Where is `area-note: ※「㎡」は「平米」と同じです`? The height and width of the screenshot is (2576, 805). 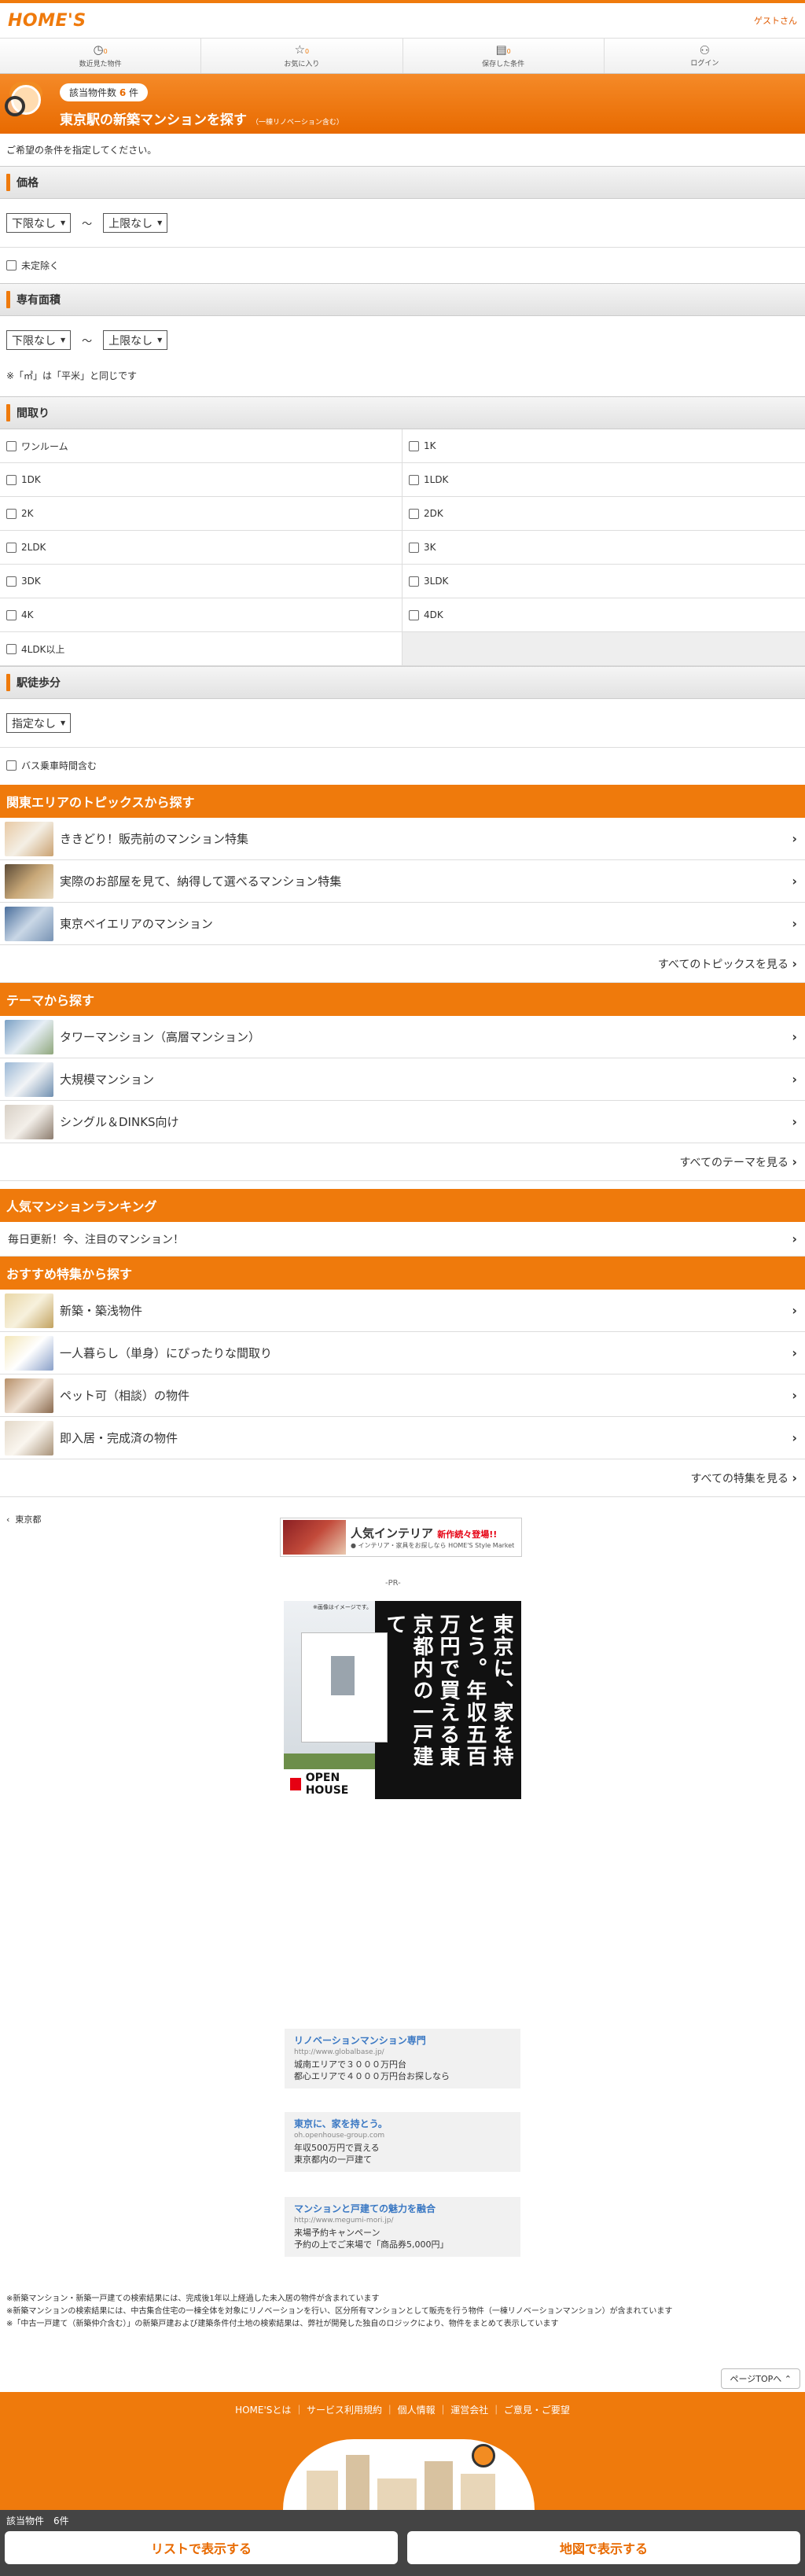
area-note: ※「㎡」は「平米」と同じです is located at coordinates (72, 376).